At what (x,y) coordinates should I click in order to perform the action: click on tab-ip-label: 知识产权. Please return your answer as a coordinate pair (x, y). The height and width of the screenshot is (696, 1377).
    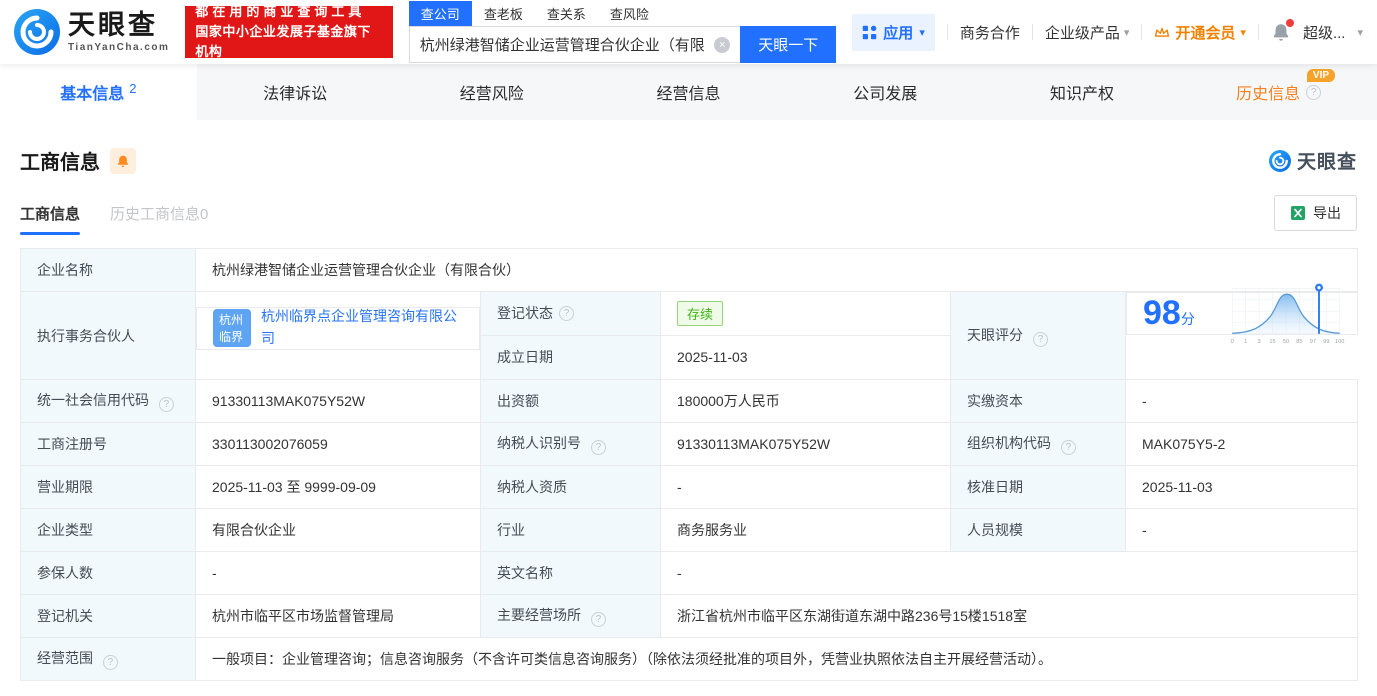
    Looking at the image, I should click on (1081, 94).